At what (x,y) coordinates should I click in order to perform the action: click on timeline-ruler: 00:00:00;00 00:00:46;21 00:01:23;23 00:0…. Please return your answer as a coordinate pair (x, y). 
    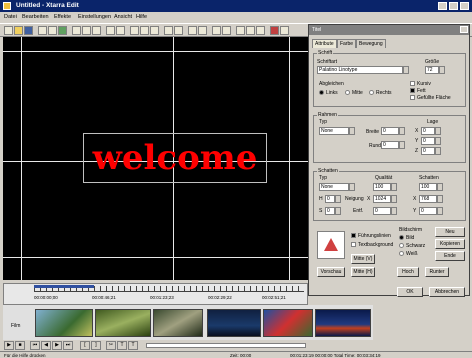
    Looking at the image, I should click on (155, 294).